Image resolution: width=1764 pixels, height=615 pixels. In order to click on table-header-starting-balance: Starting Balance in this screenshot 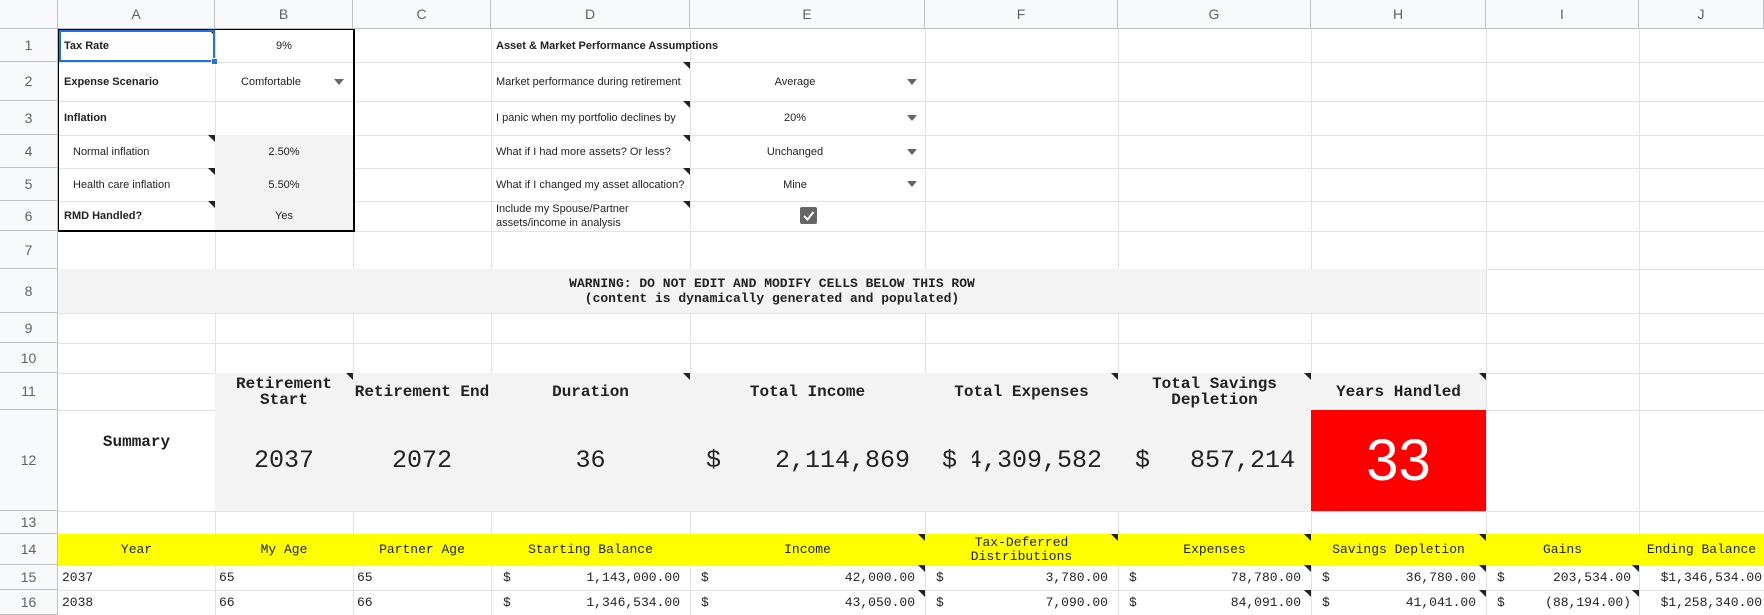, I will do `click(590, 549)`.